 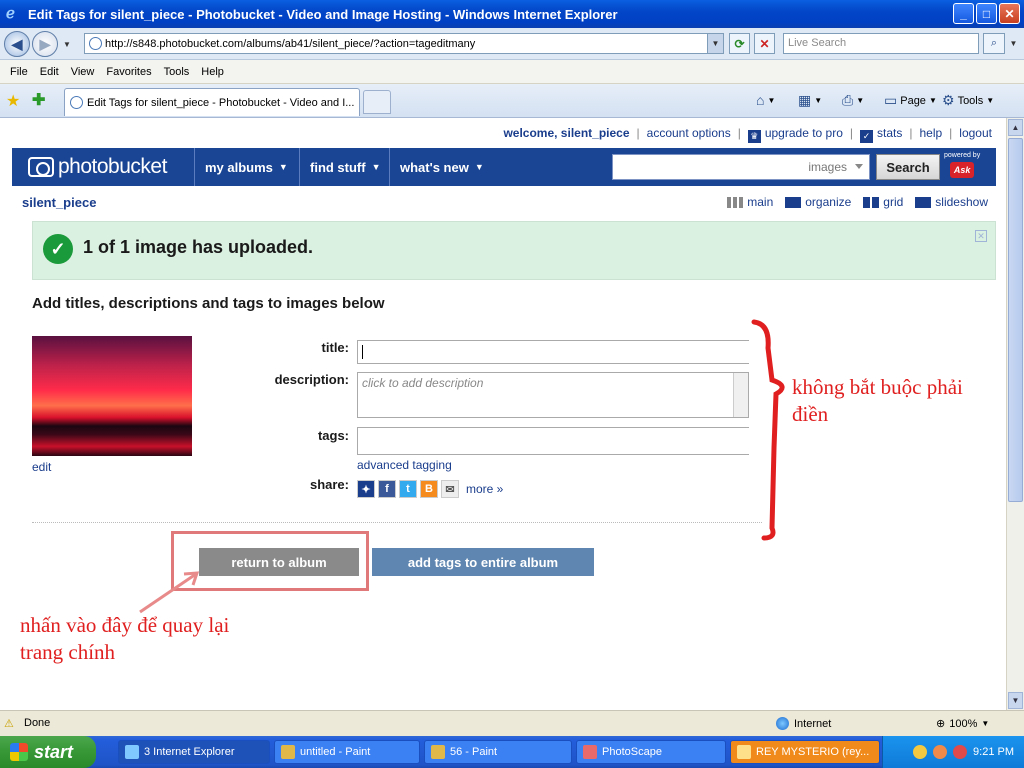 What do you see at coordinates (498, 752) in the screenshot?
I see `task-56-paint: 56 - Paint` at bounding box center [498, 752].